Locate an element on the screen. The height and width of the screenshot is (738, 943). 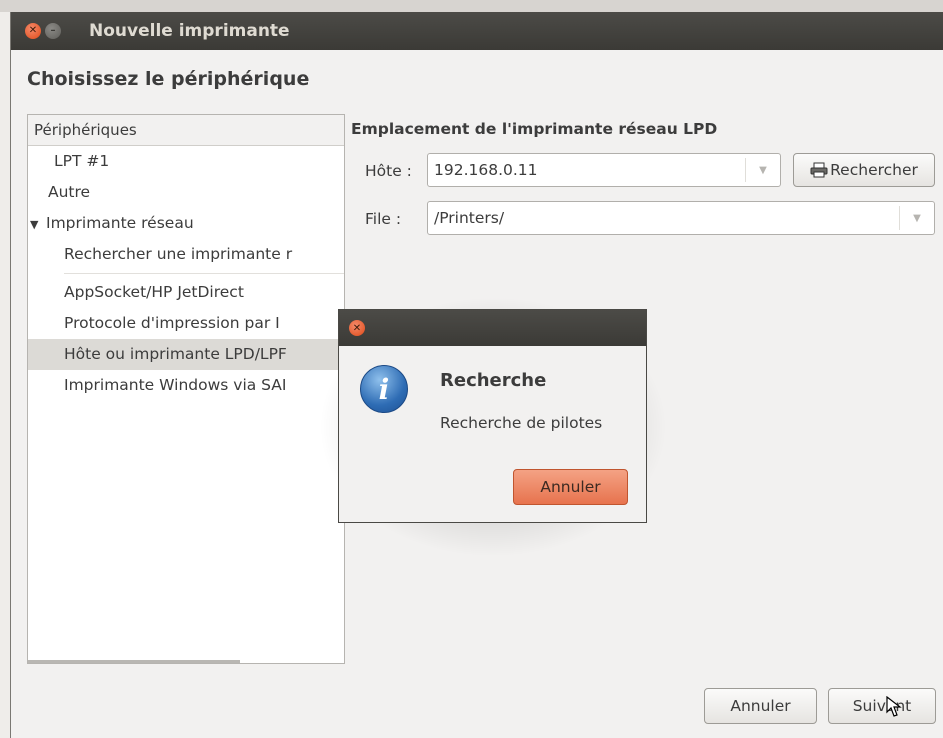
next-button-label: Suivant is located at coordinates (882, 706).